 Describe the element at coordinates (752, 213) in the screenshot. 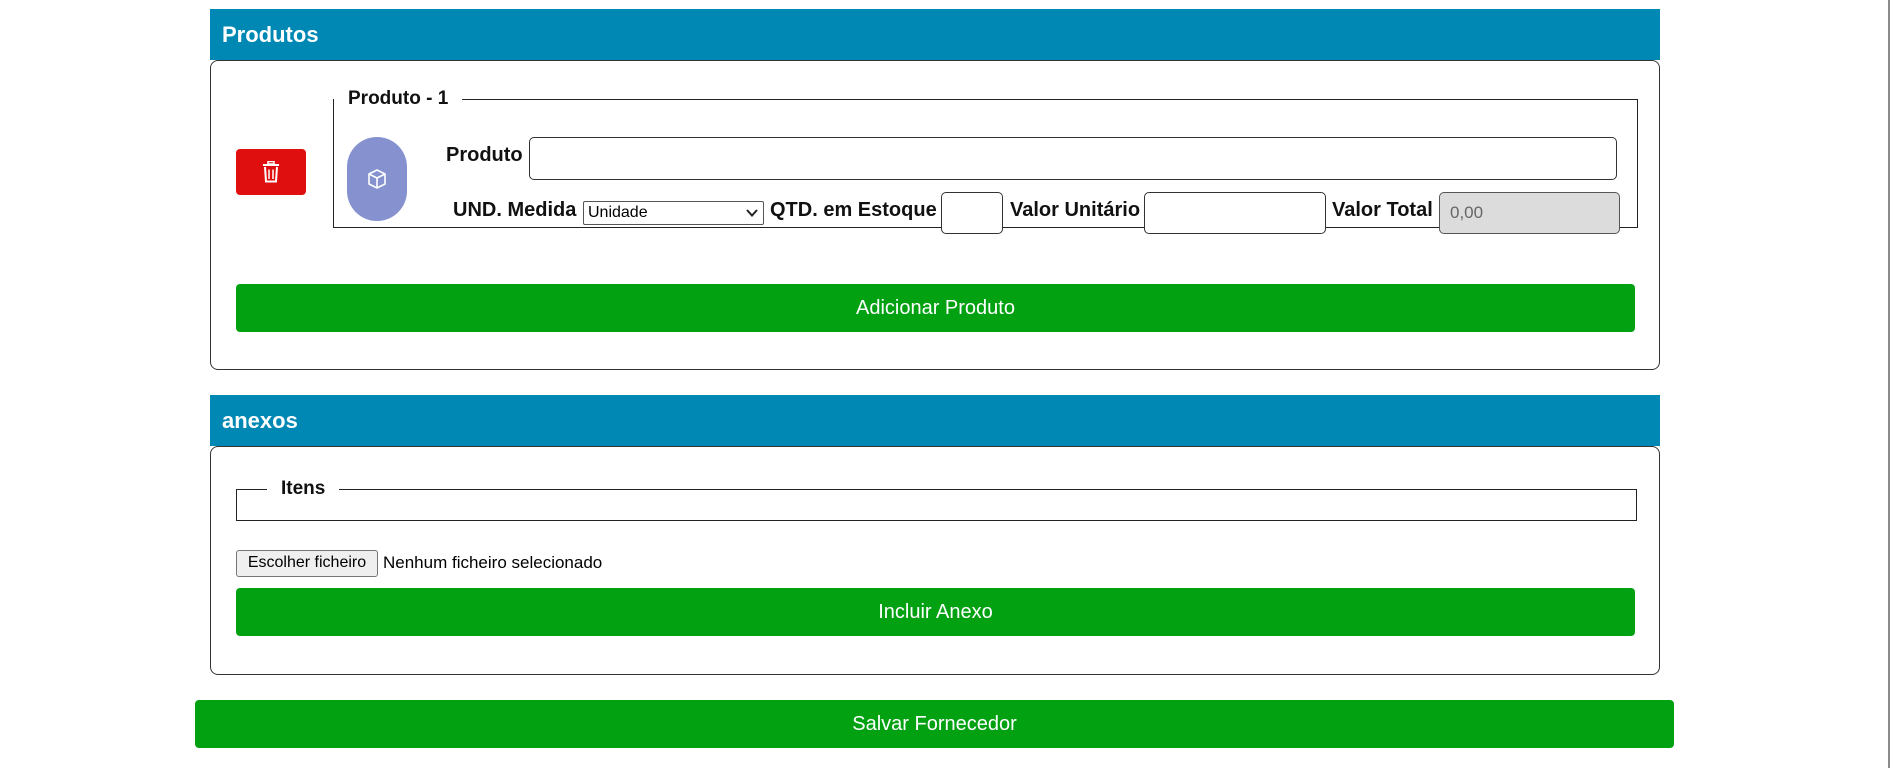

I see `chevron-down-icon` at that location.